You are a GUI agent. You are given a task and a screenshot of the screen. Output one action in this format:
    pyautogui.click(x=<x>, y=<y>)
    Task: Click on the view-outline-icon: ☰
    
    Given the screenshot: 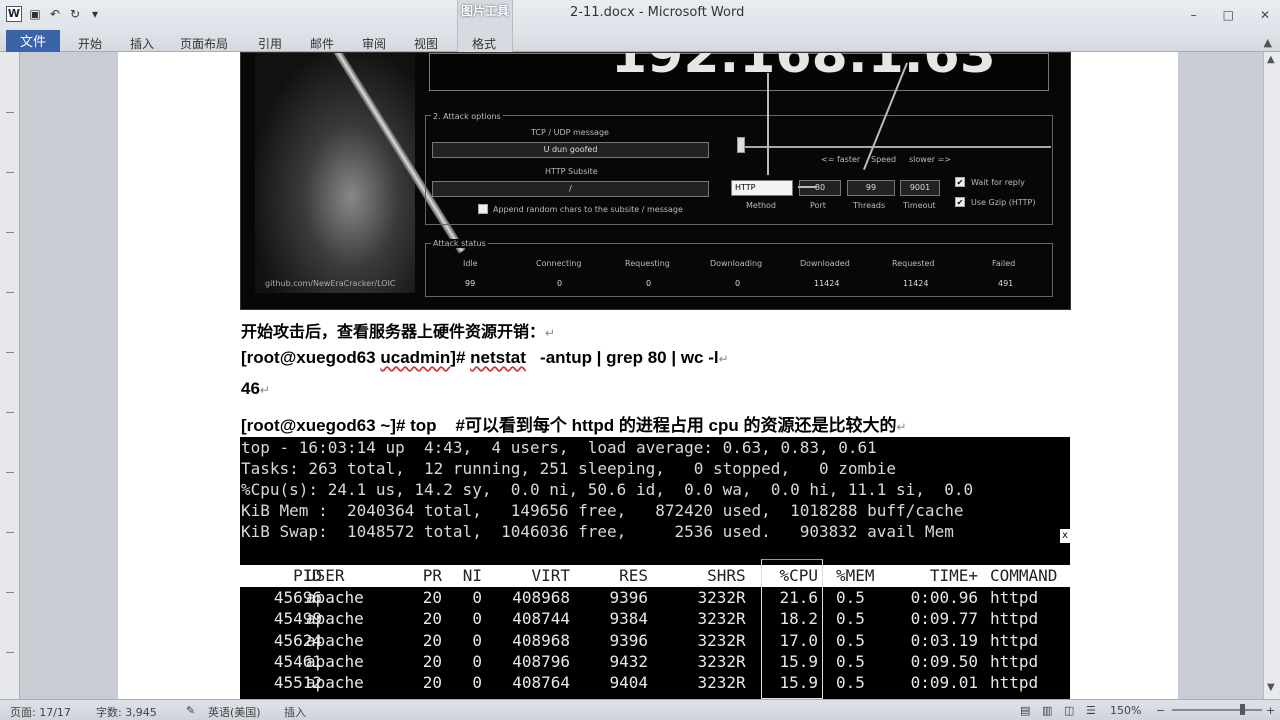 What is the action you would take?
    pyautogui.click(x=1091, y=710)
    